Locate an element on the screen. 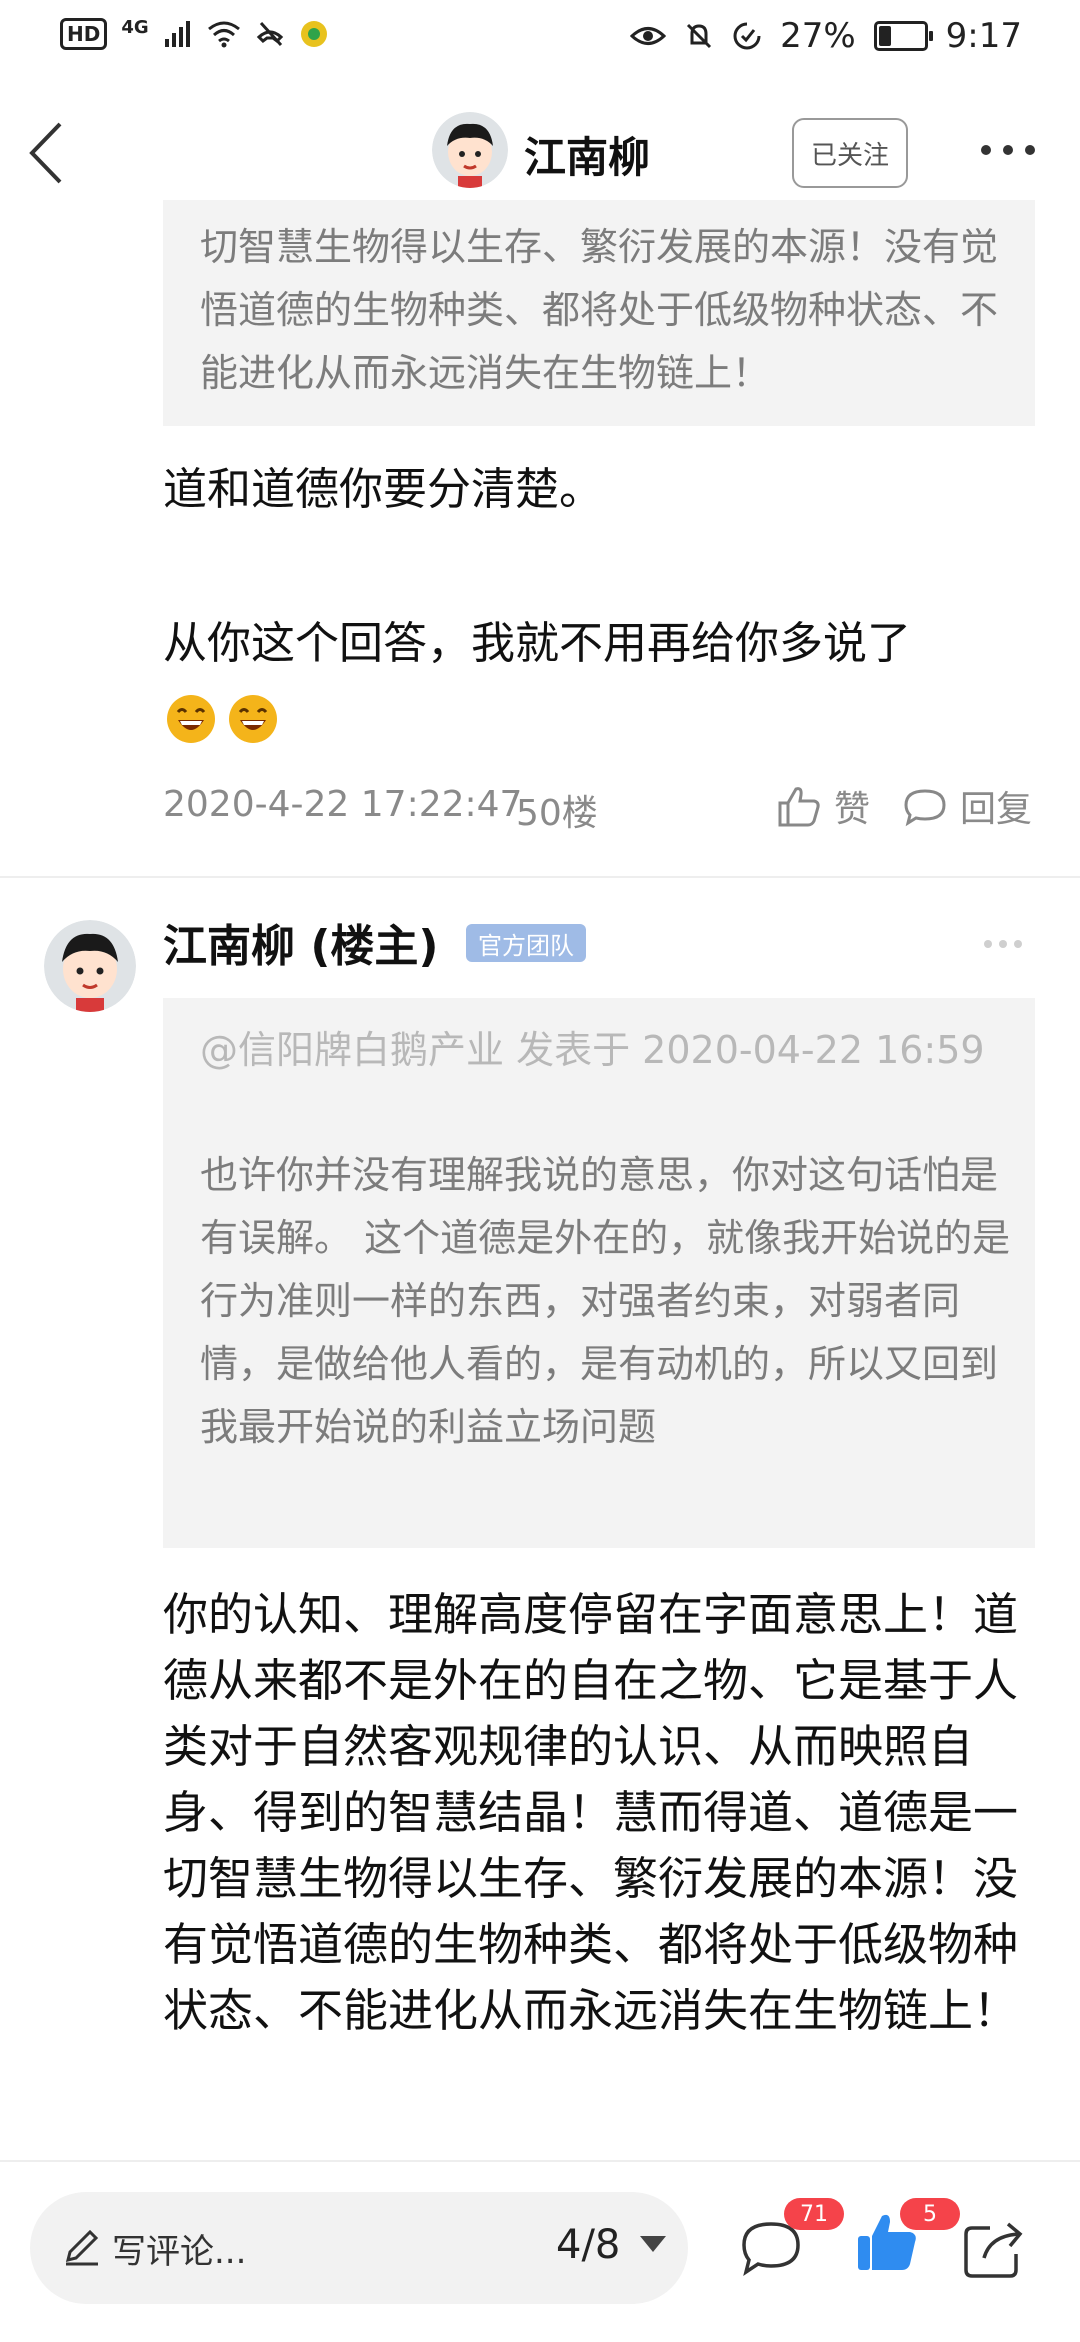 This screenshot has width=1080, height=2342. clock: 9:17 is located at coordinates (983, 36).